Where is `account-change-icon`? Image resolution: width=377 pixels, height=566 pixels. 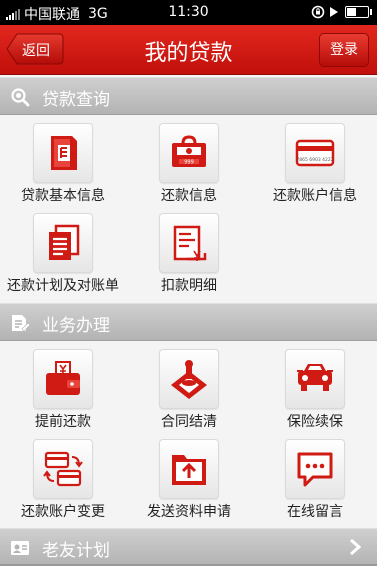 account-change-icon is located at coordinates (63, 469).